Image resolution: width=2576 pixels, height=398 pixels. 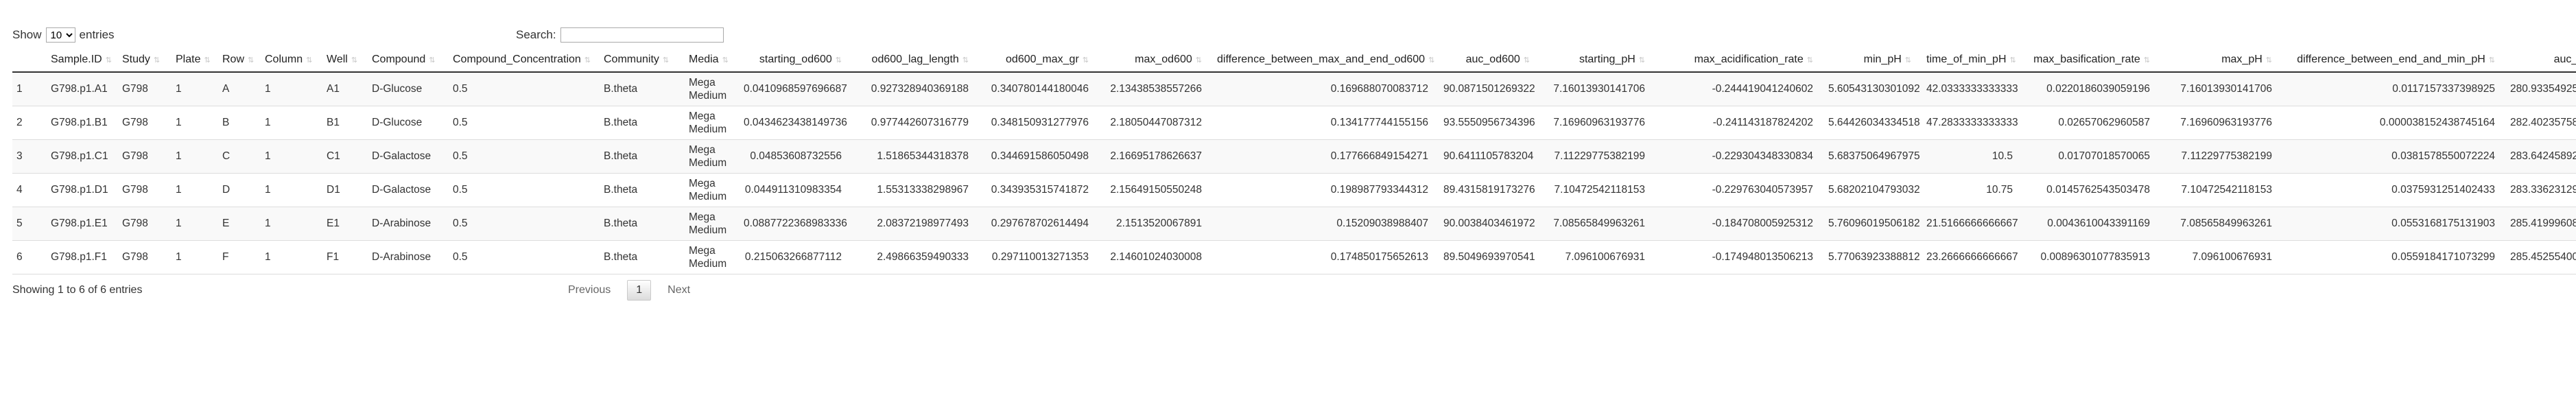 I want to click on column-header-label: starting_pH, so click(x=1607, y=60).